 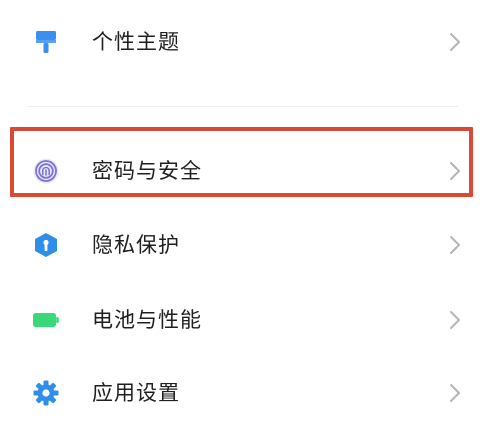 What do you see at coordinates (243, 171) in the screenshot?
I see `settings-item-password-security: 密码与安全` at bounding box center [243, 171].